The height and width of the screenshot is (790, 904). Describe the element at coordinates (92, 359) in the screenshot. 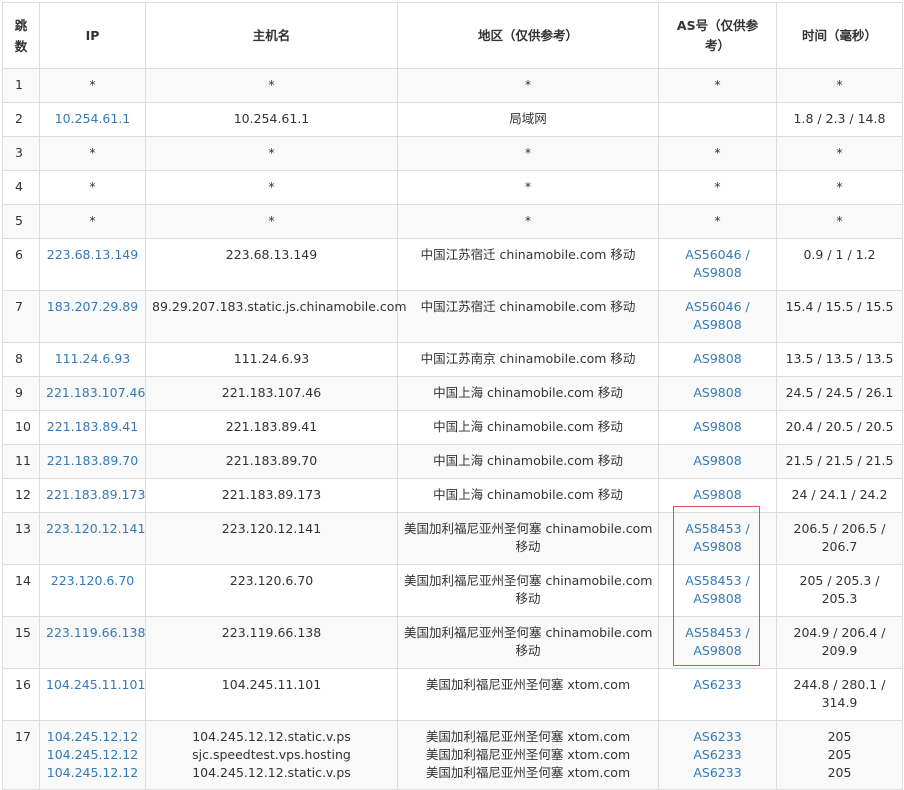

I see `ip-cell-text: 111.24.6.93` at that location.